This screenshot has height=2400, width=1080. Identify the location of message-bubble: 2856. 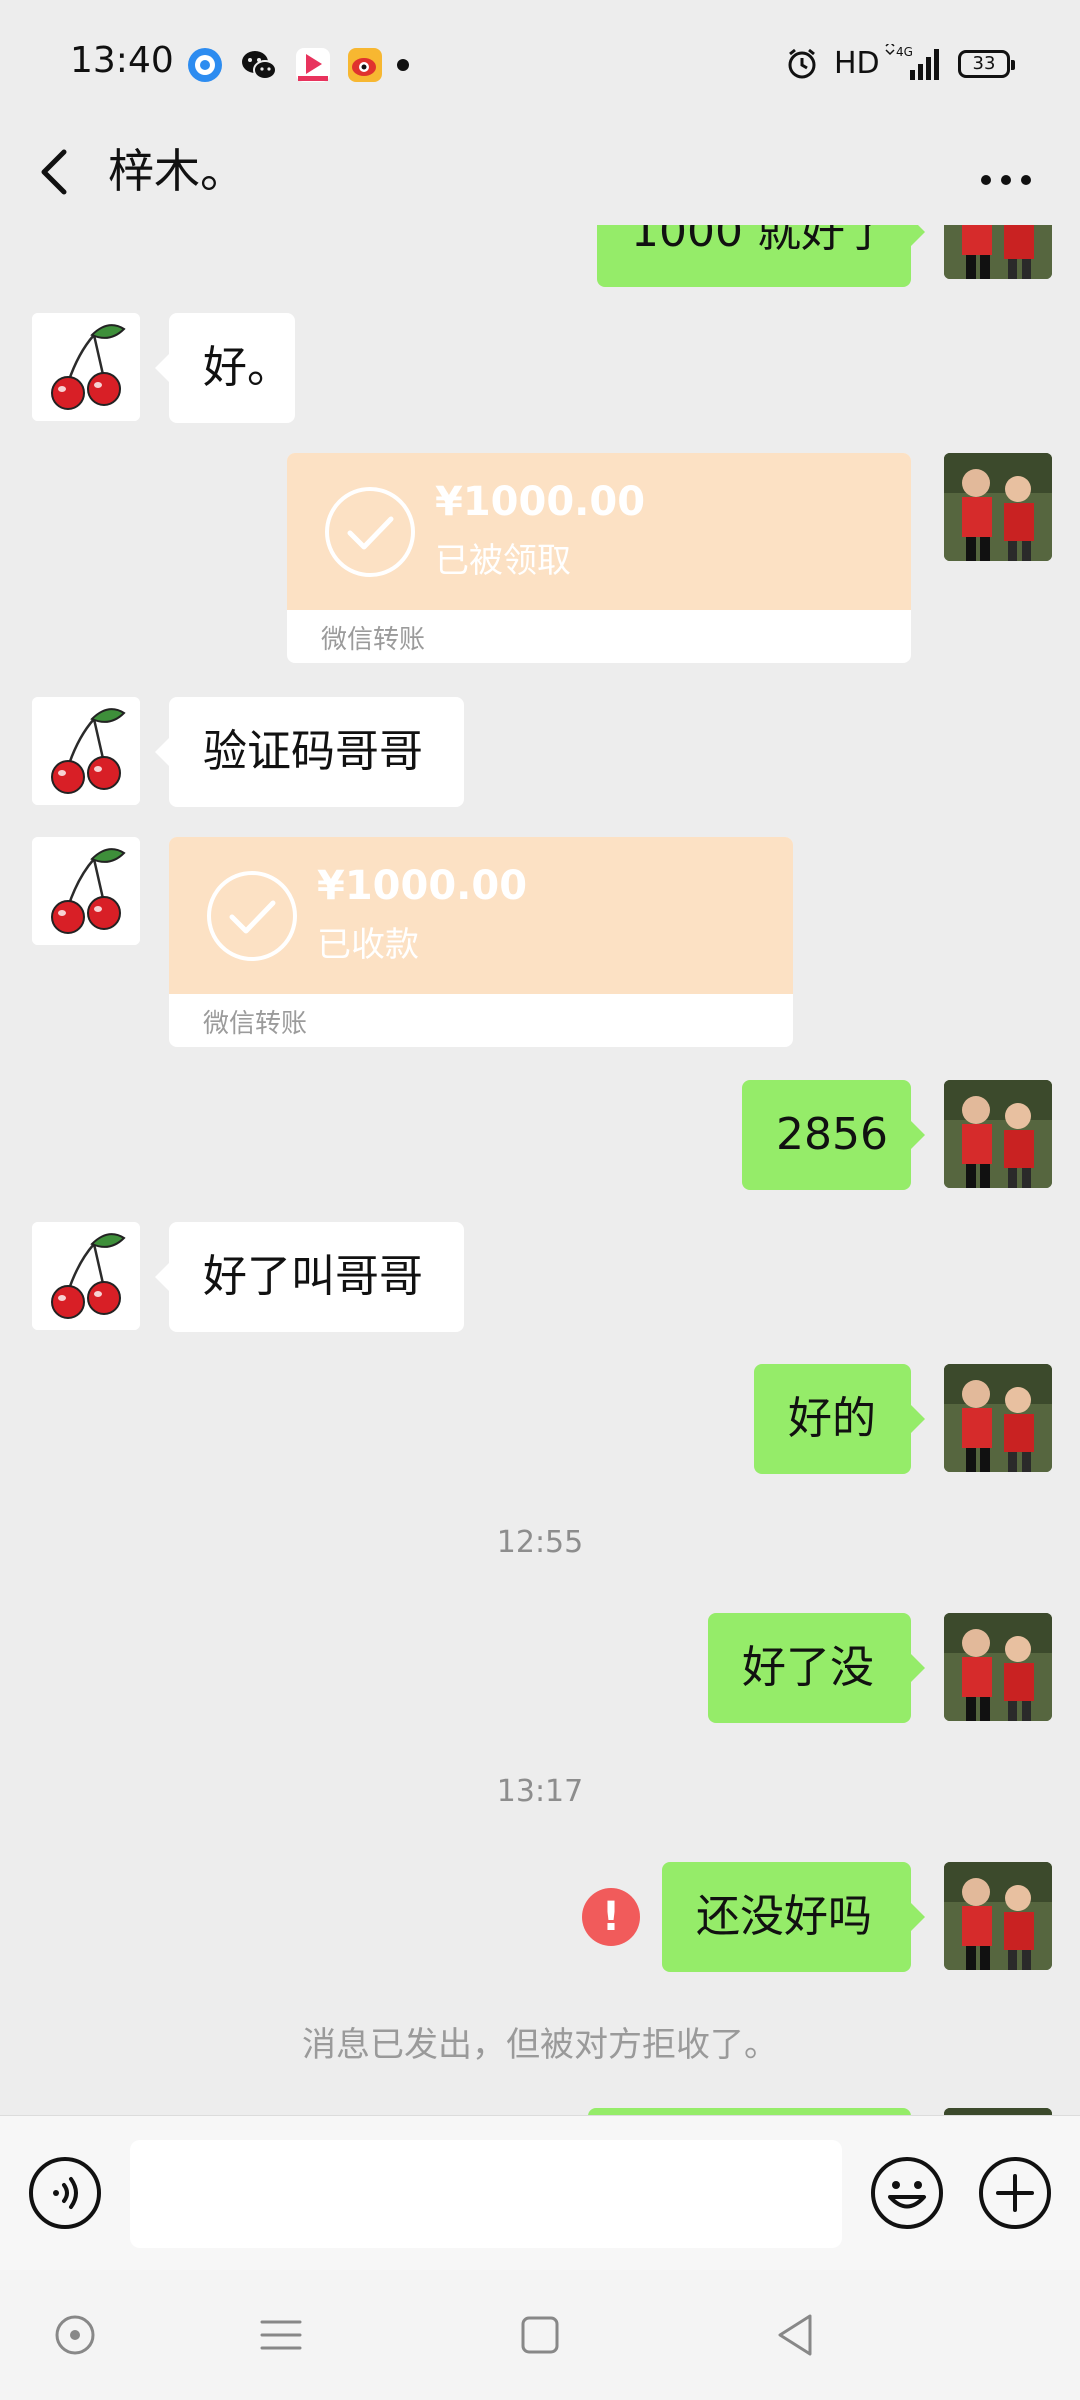
(833, 1135).